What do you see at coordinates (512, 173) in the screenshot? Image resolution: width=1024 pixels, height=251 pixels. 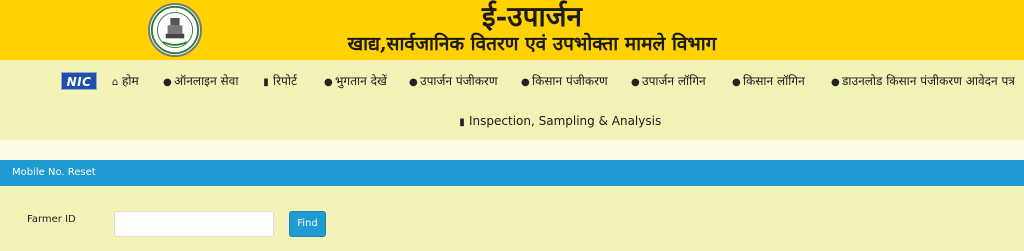 I see `panel-heading: Mobile No. Reset` at bounding box center [512, 173].